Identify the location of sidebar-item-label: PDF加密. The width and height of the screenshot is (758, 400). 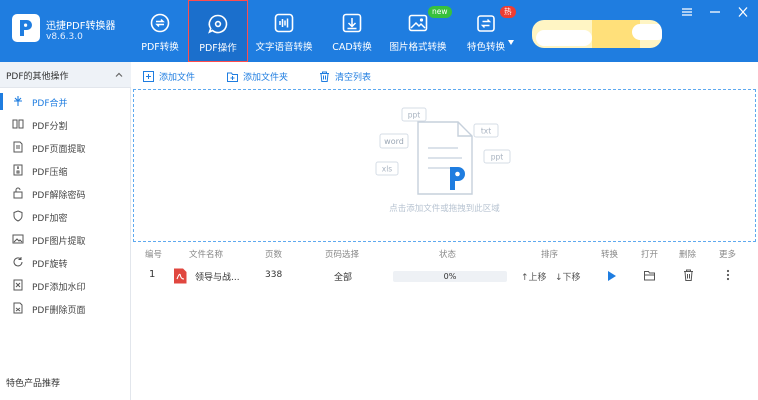
(50, 219).